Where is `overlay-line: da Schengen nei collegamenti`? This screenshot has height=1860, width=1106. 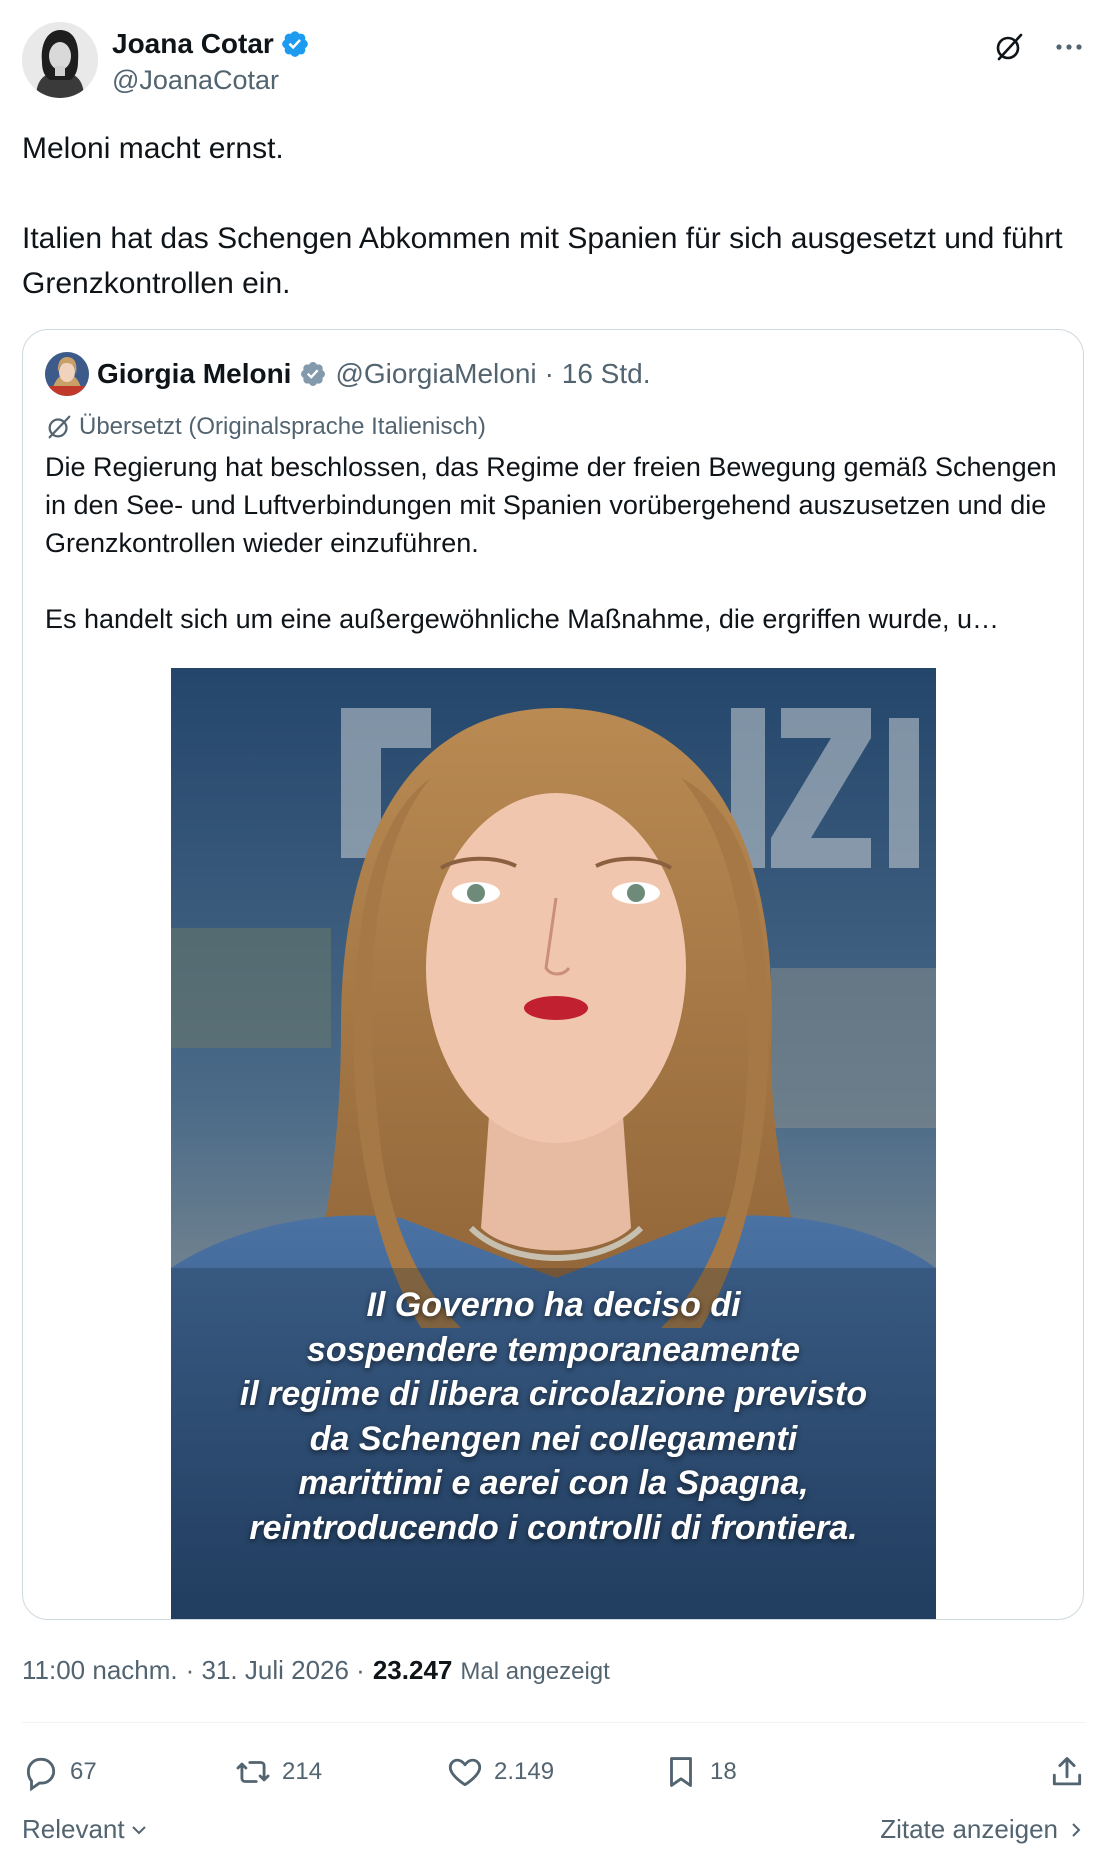
overlay-line: da Schengen nei collegamenti is located at coordinates (553, 1438).